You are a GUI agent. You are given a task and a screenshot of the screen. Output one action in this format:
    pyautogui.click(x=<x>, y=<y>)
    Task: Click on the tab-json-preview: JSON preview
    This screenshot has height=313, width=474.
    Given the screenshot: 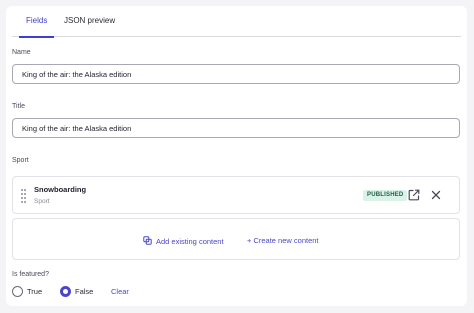 What is the action you would take?
    pyautogui.click(x=89, y=25)
    